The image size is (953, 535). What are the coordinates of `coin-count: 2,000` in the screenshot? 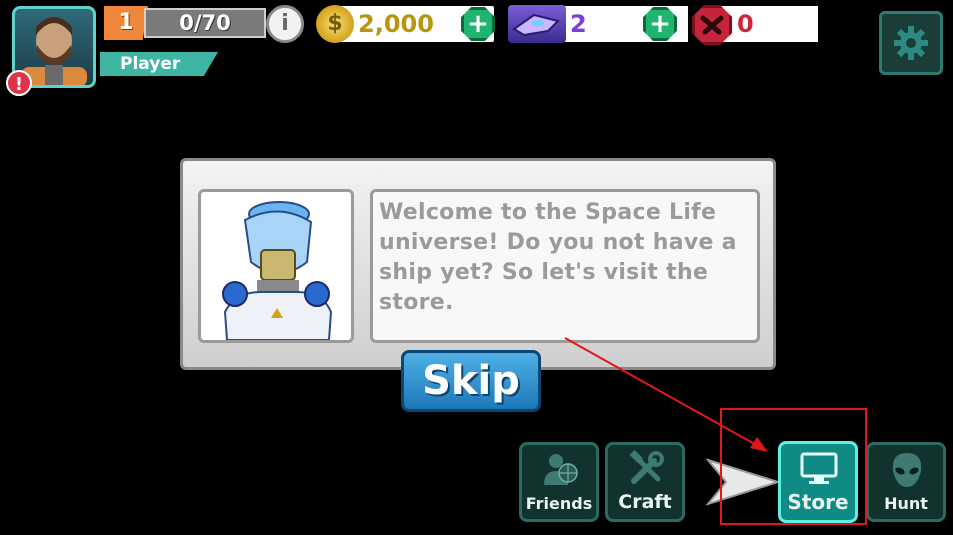 It's located at (396, 24).